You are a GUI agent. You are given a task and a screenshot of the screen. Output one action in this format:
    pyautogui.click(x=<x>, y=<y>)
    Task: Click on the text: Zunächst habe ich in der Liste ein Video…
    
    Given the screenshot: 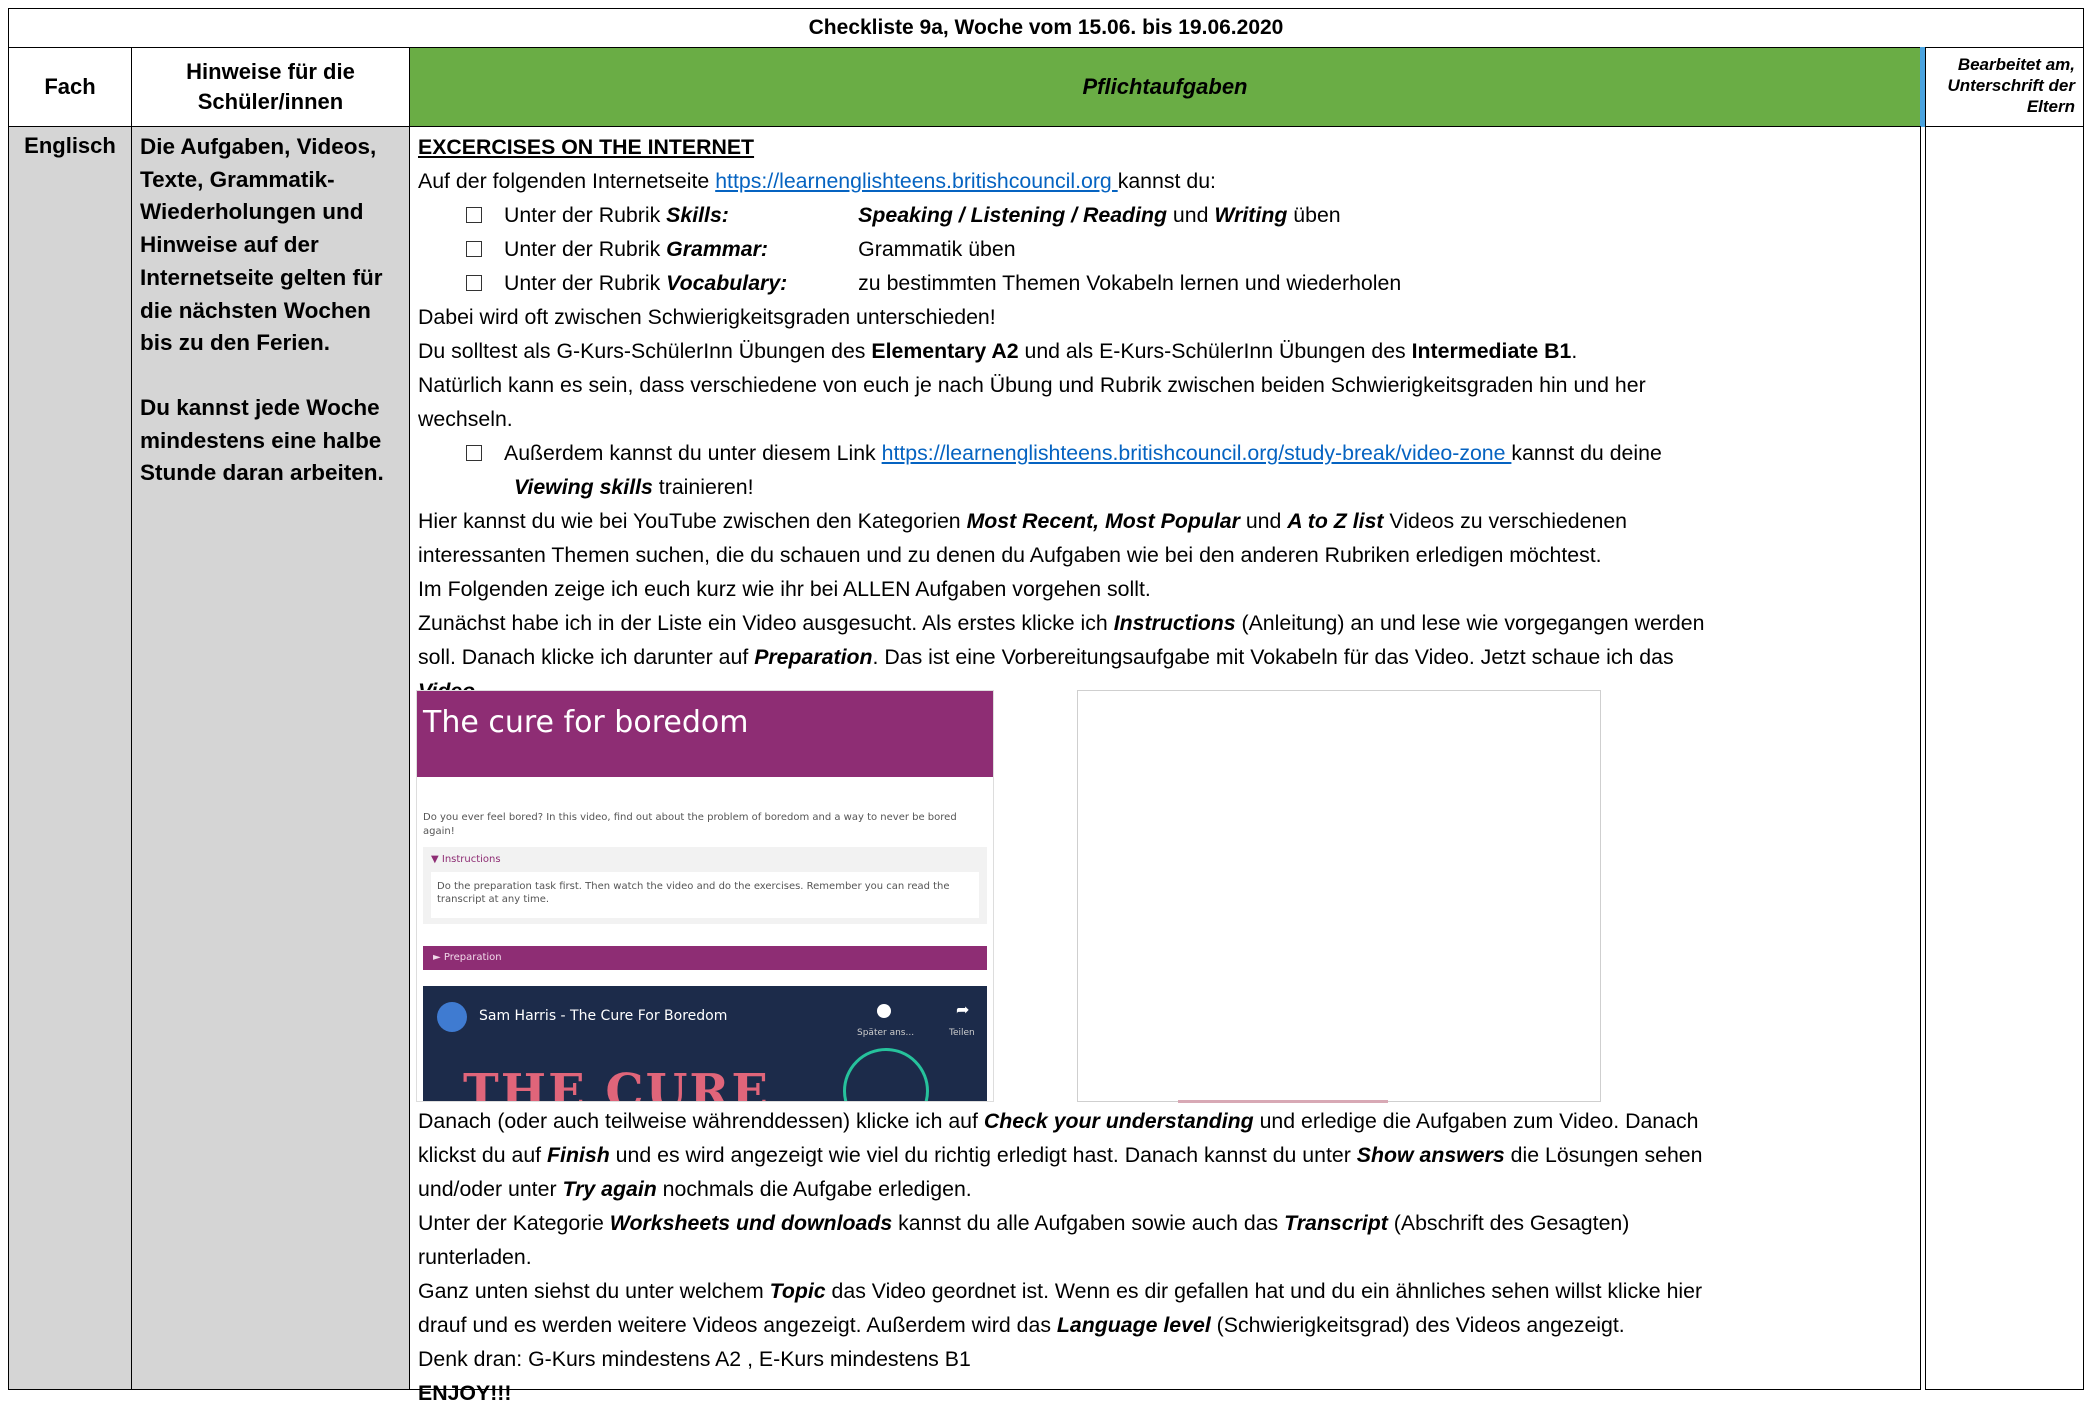 What is the action you would take?
    pyautogui.click(x=766, y=623)
    